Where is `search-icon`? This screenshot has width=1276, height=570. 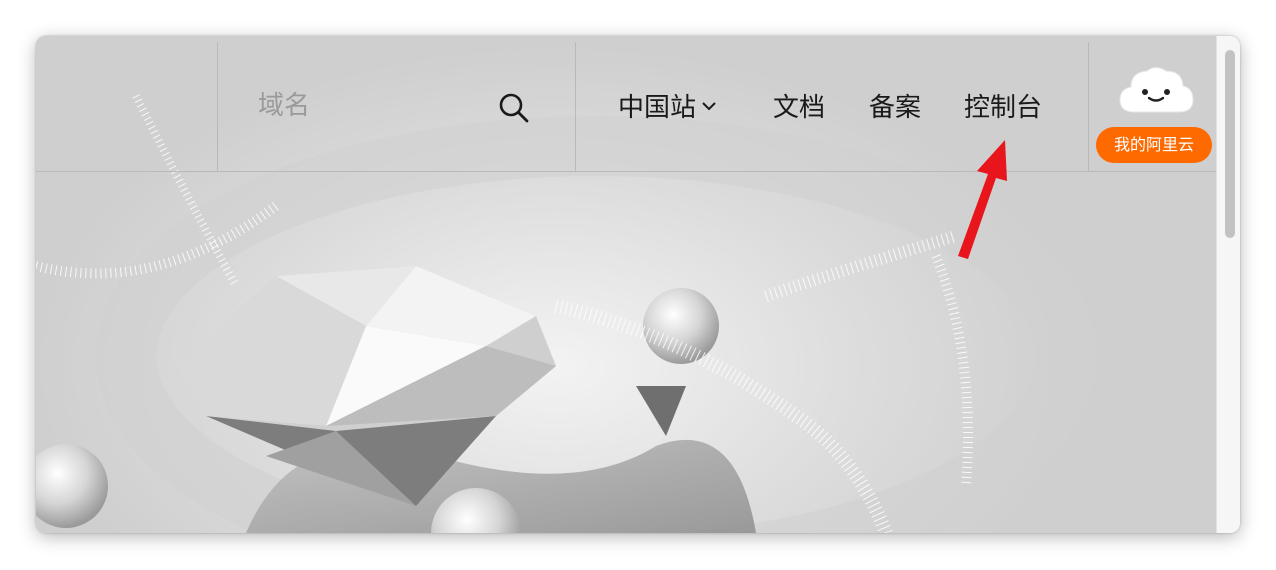
search-icon is located at coordinates (514, 108).